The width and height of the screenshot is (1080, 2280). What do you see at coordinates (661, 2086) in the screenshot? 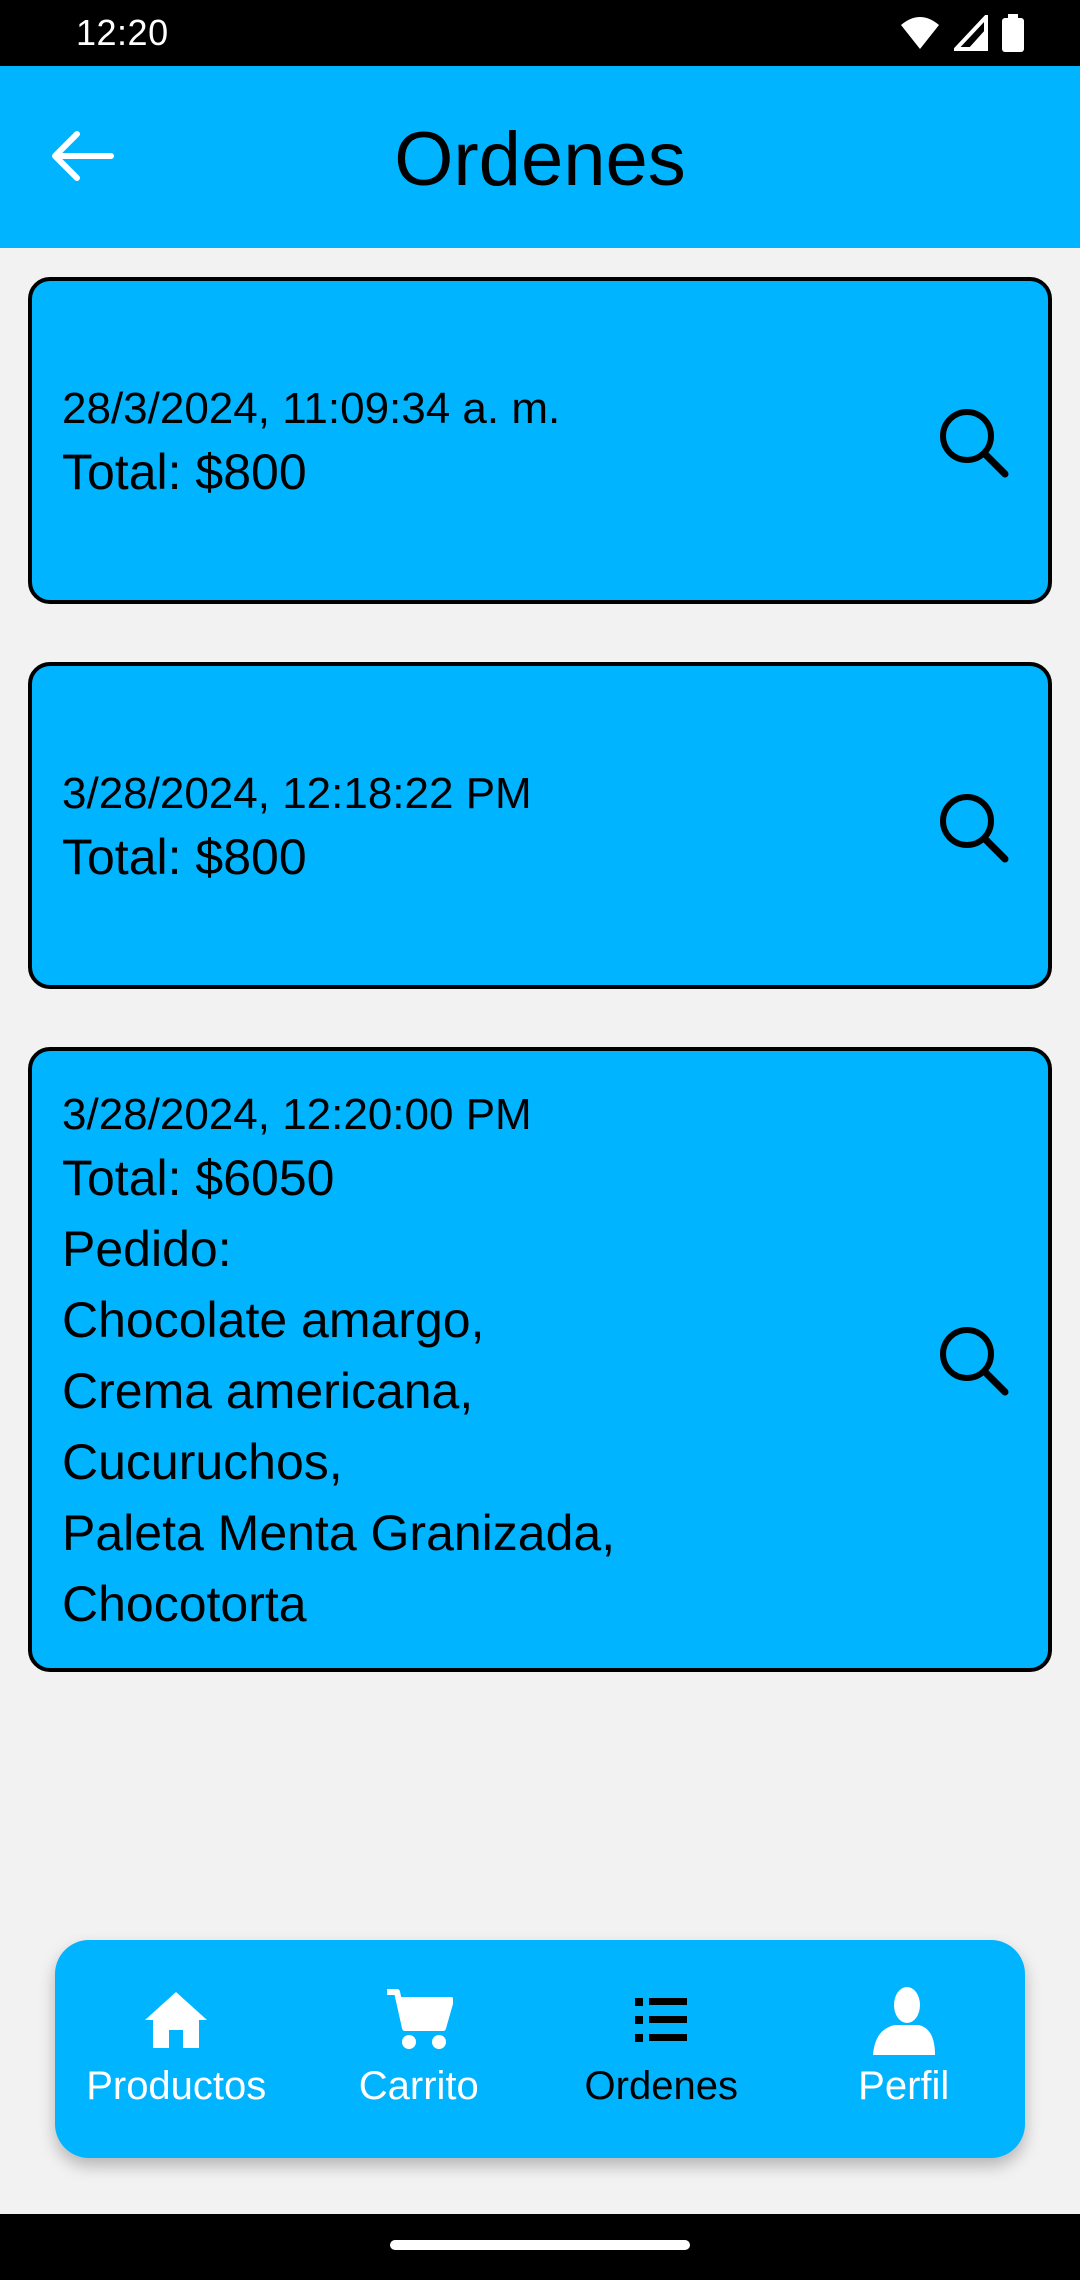
I see `nav-label: Ordenes` at bounding box center [661, 2086].